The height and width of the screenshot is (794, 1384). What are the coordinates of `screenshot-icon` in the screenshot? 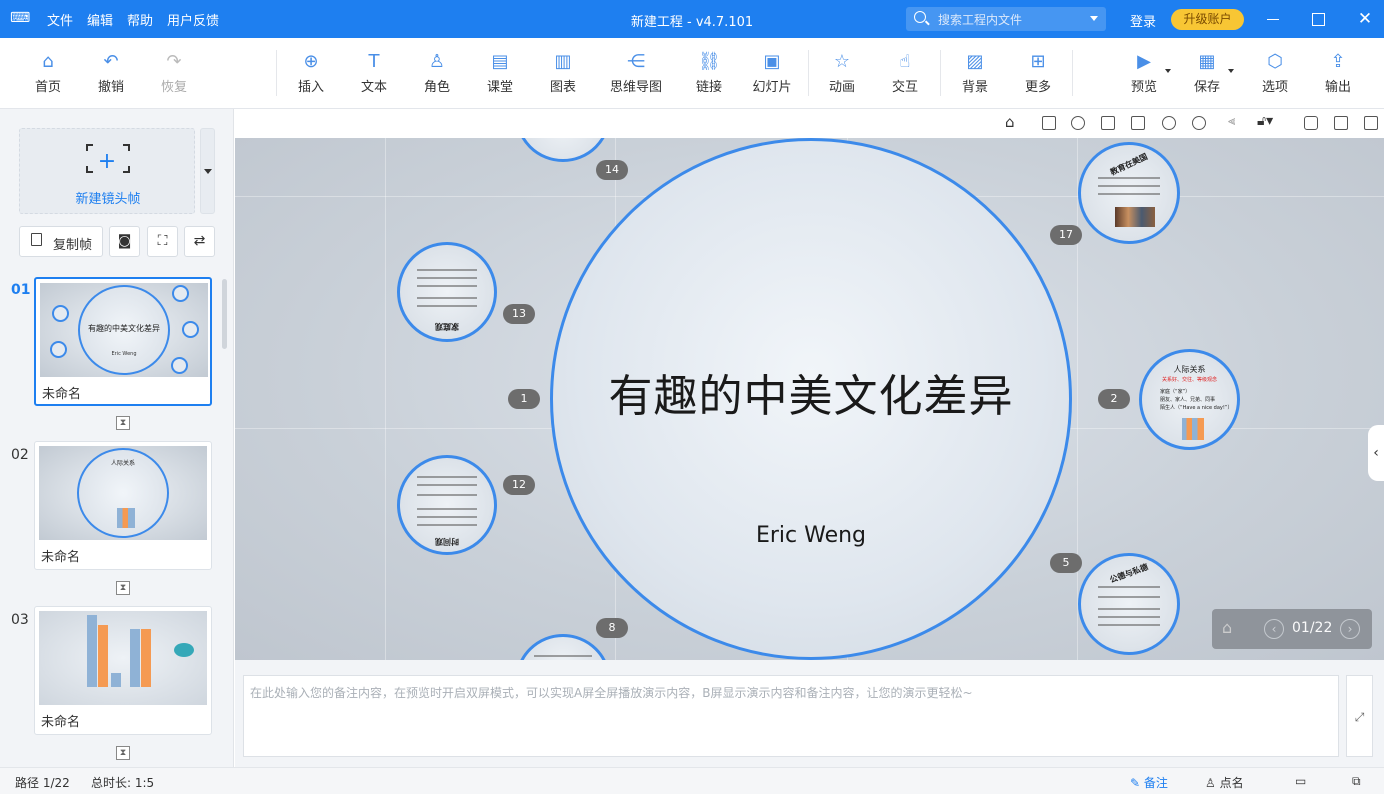 It's located at (1311, 123).